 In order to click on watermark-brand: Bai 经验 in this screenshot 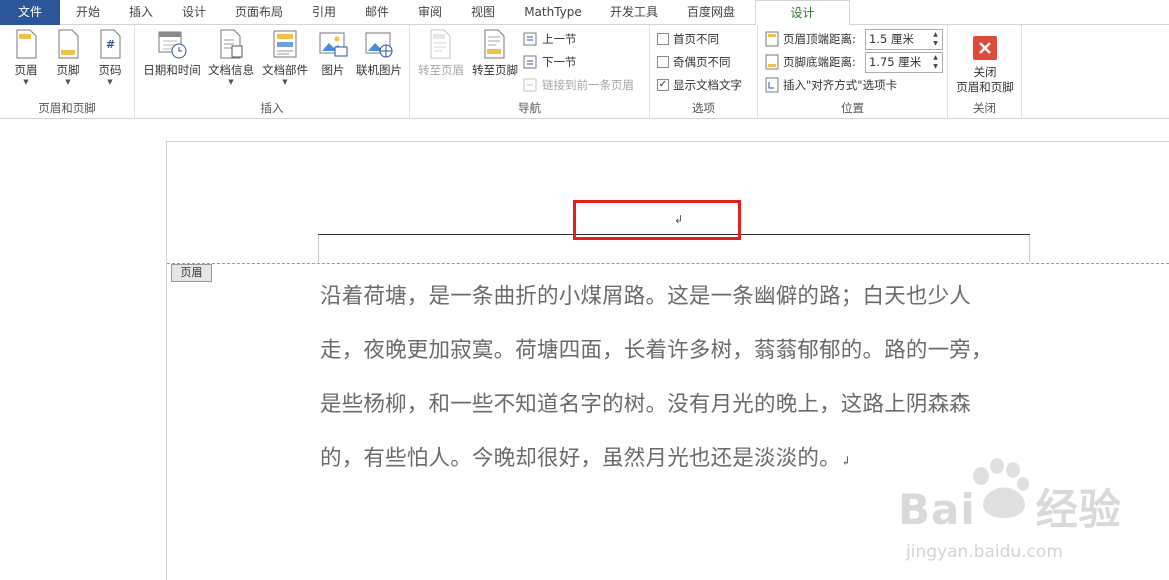, I will do `click(1010, 509)`.